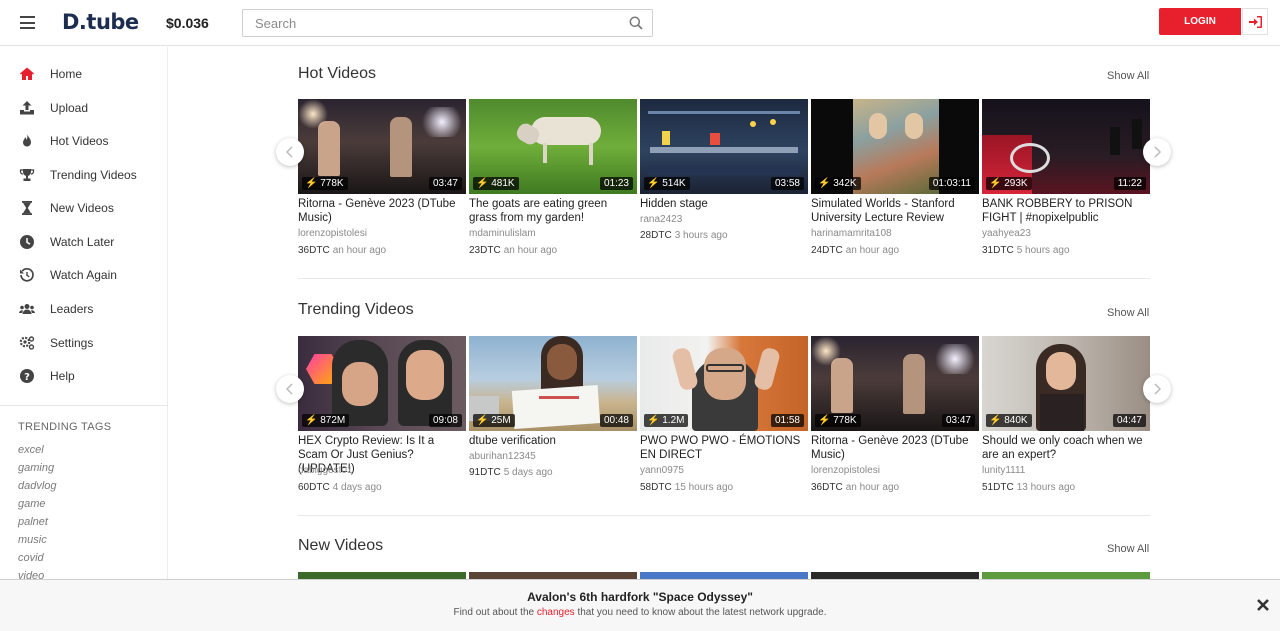 This screenshot has height=631, width=1280. Describe the element at coordinates (556, 612) in the screenshot. I see `changes-link: changes` at that location.